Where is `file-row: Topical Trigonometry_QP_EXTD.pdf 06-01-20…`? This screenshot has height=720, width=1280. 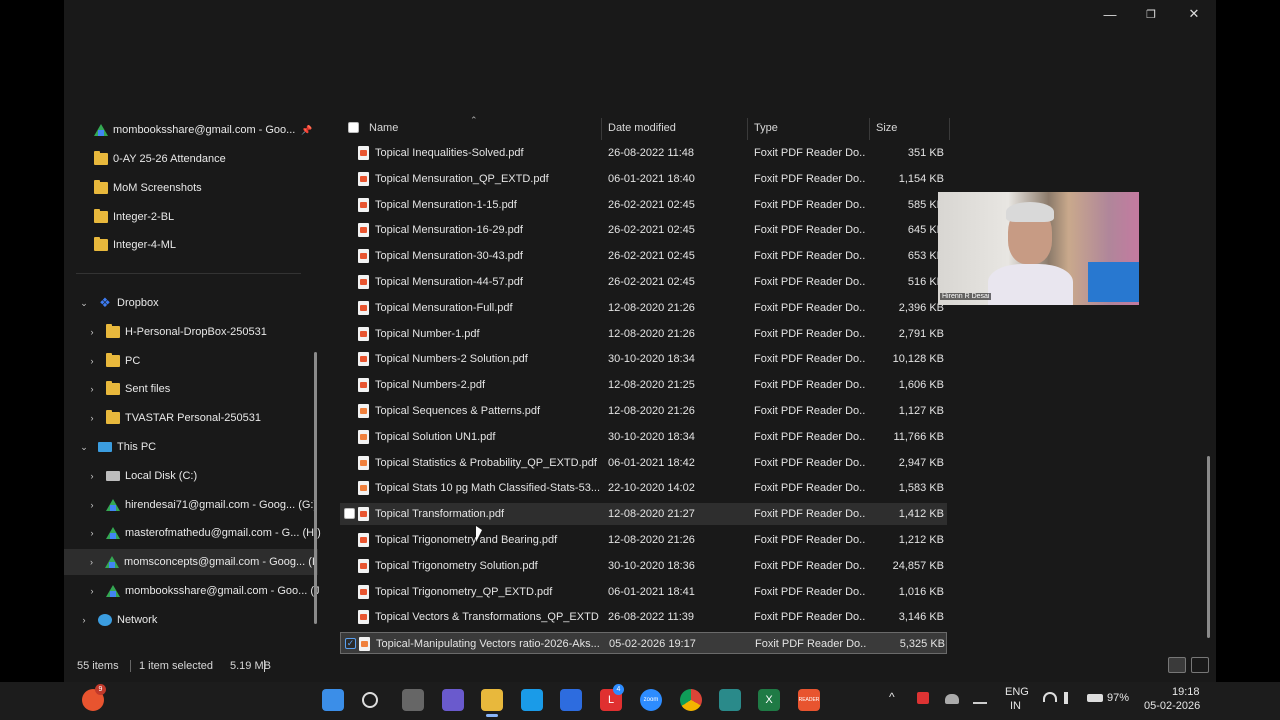
file-row: Topical Trigonometry_QP_EXTD.pdf 06-01-20… is located at coordinates (643, 592).